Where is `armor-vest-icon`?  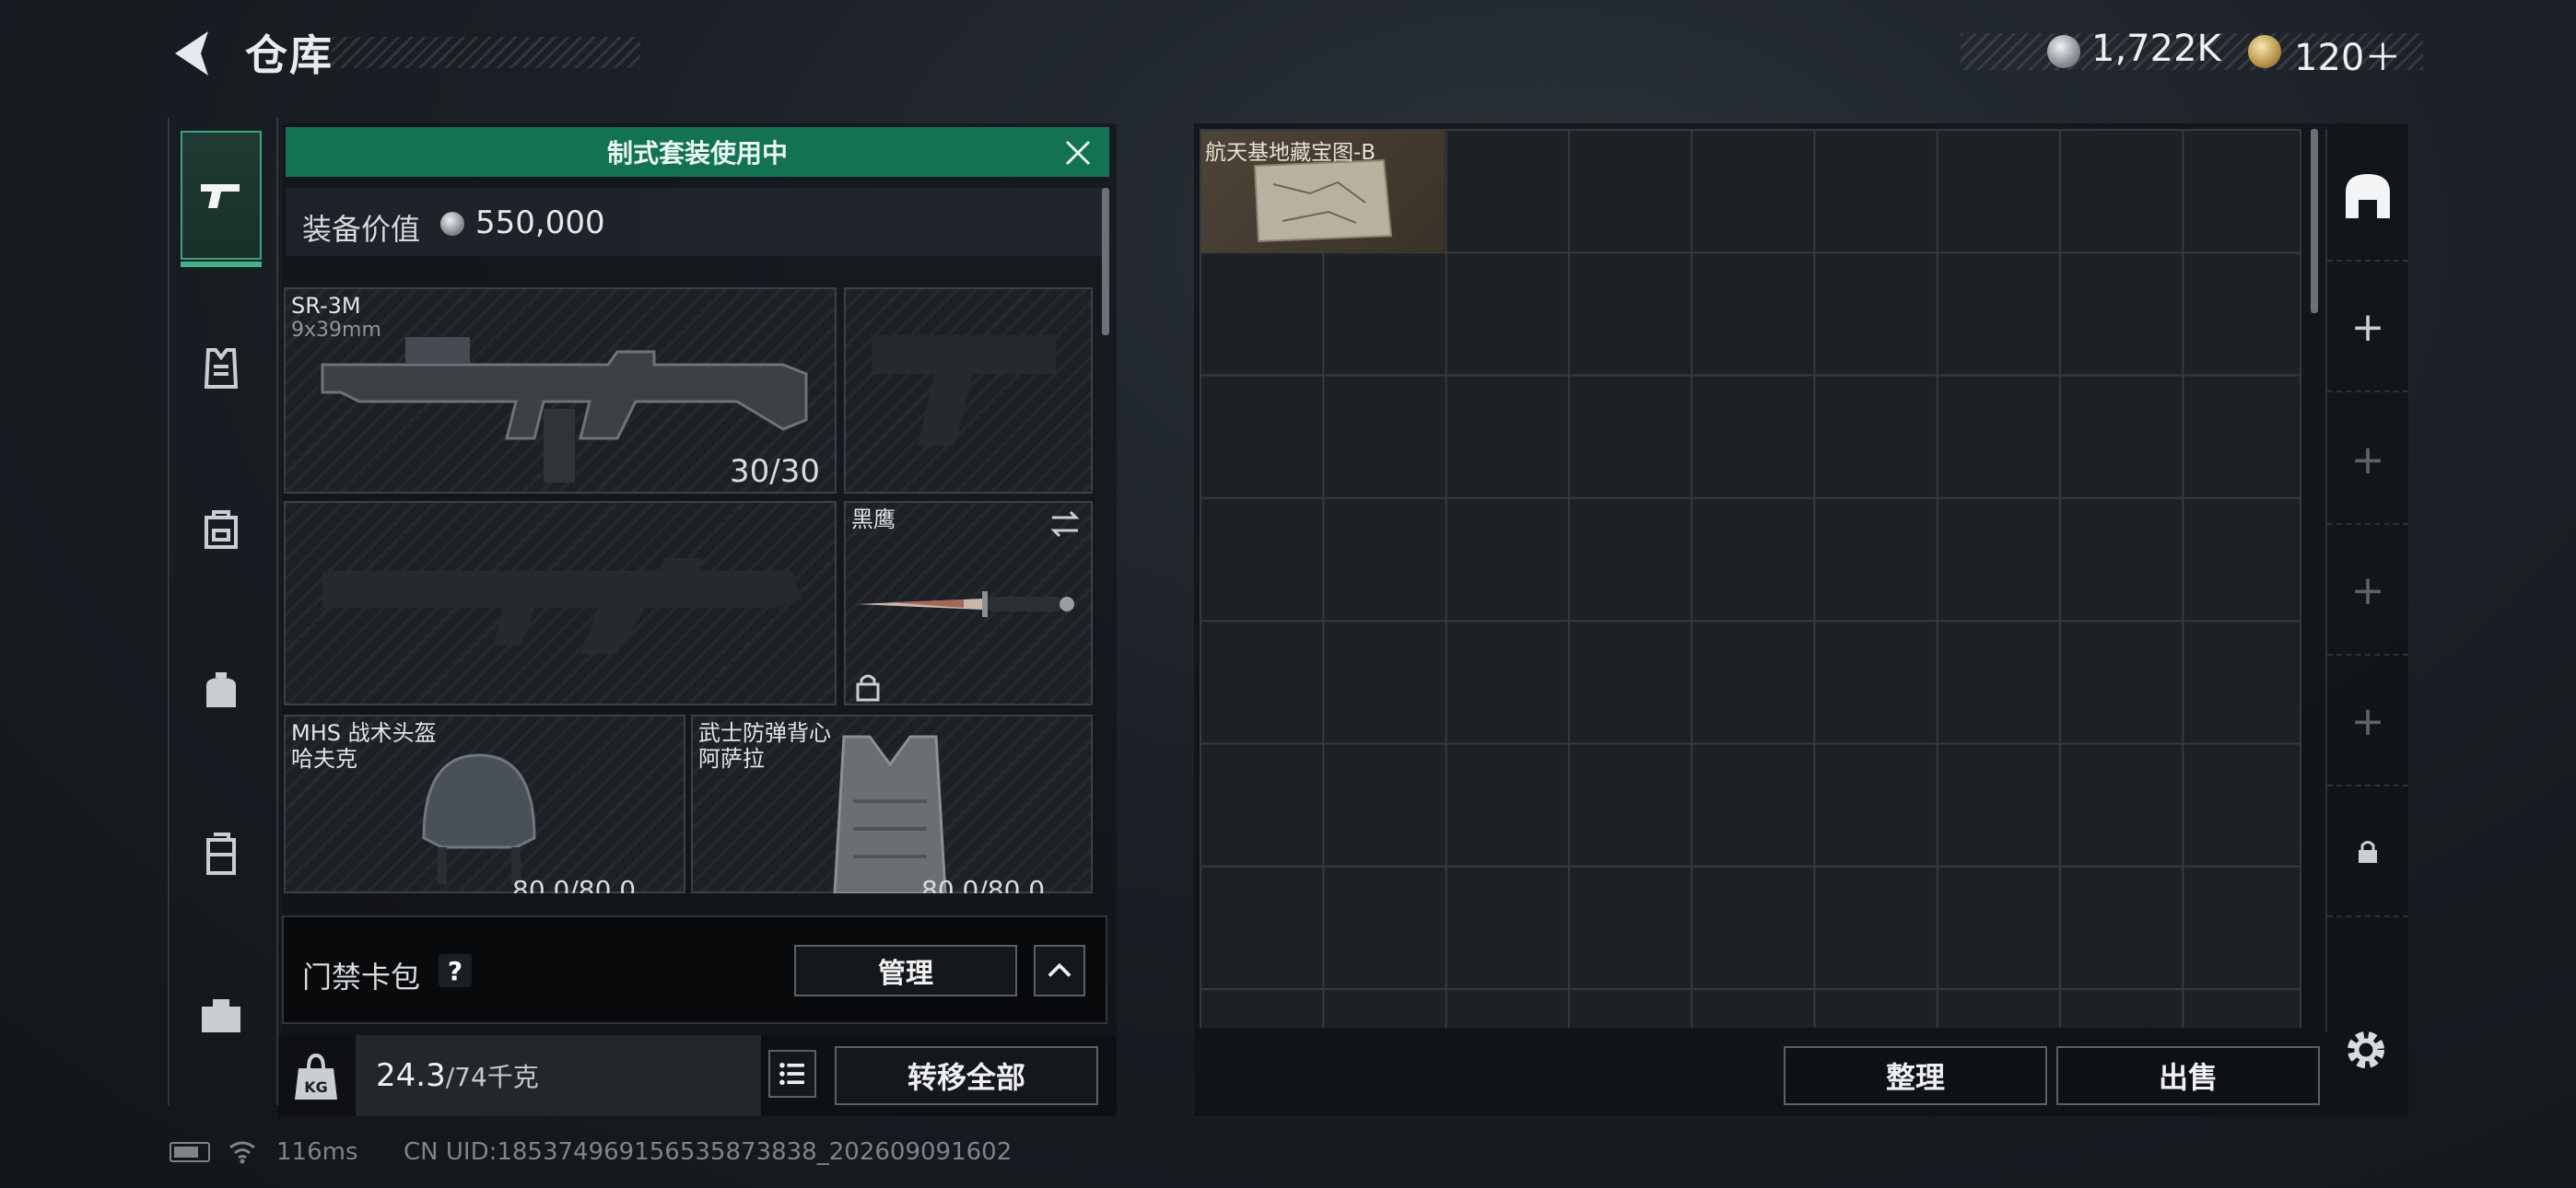 armor-vest-icon is located at coordinates (890, 814).